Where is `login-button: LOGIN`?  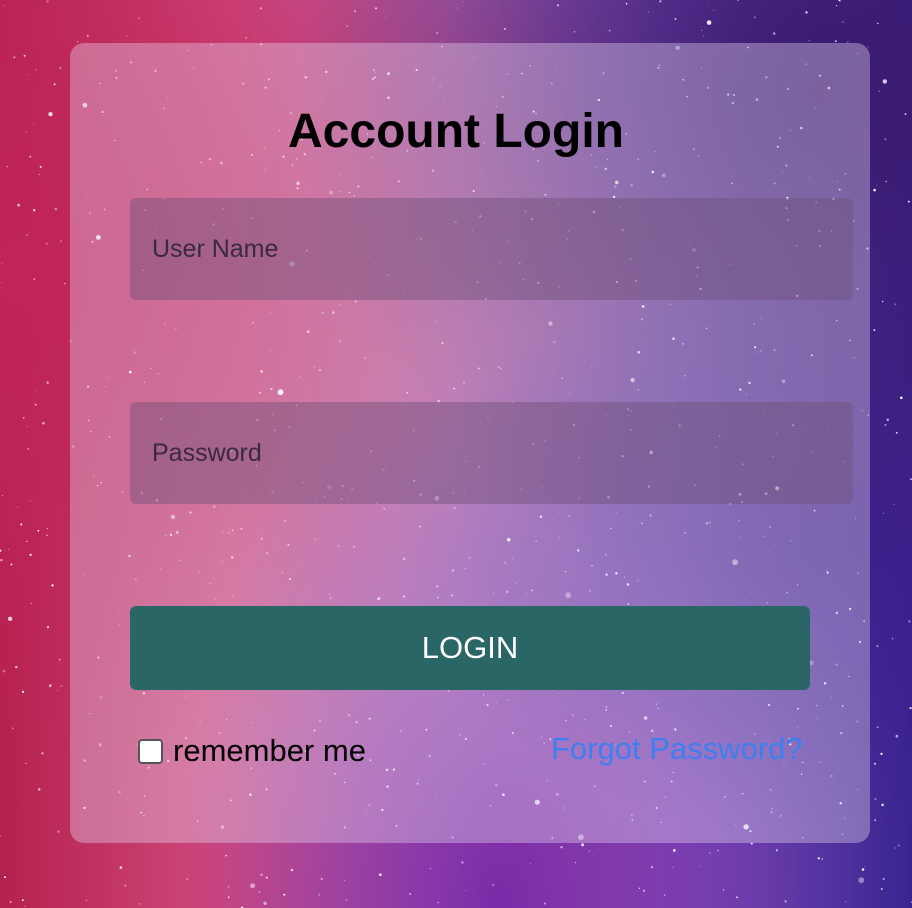 login-button: LOGIN is located at coordinates (470, 648).